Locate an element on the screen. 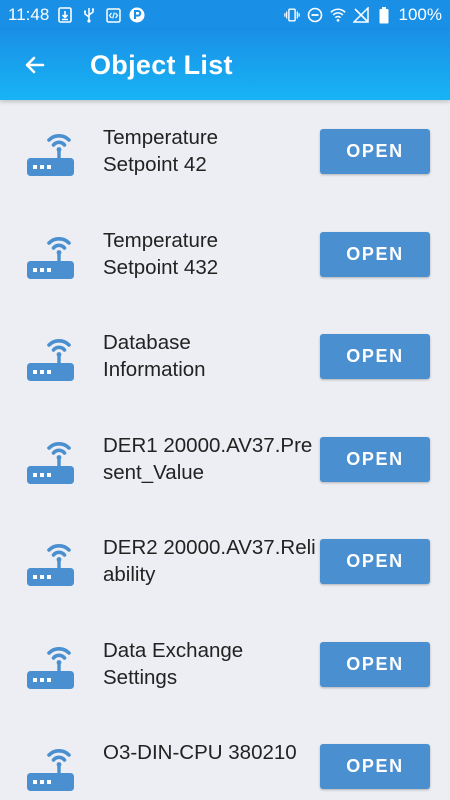  do-not-disturb-icon is located at coordinates (315, 15).